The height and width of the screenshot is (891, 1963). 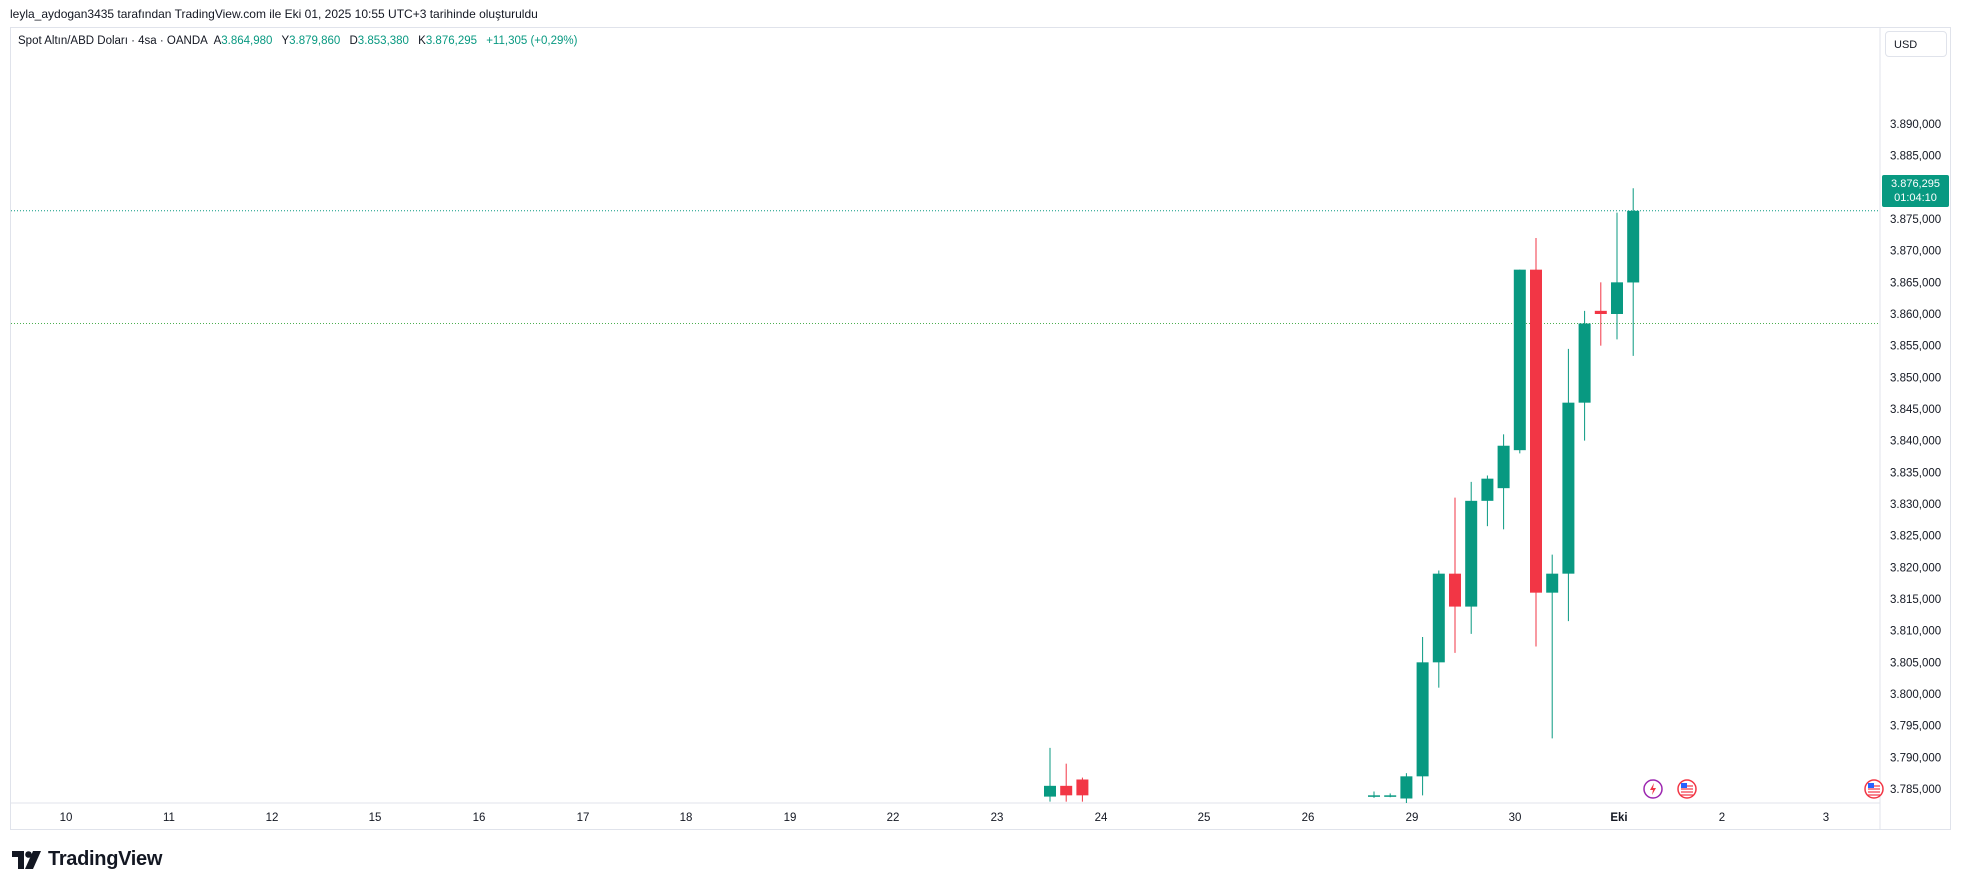 I want to click on time-axis-label: 18, so click(x=686, y=818).